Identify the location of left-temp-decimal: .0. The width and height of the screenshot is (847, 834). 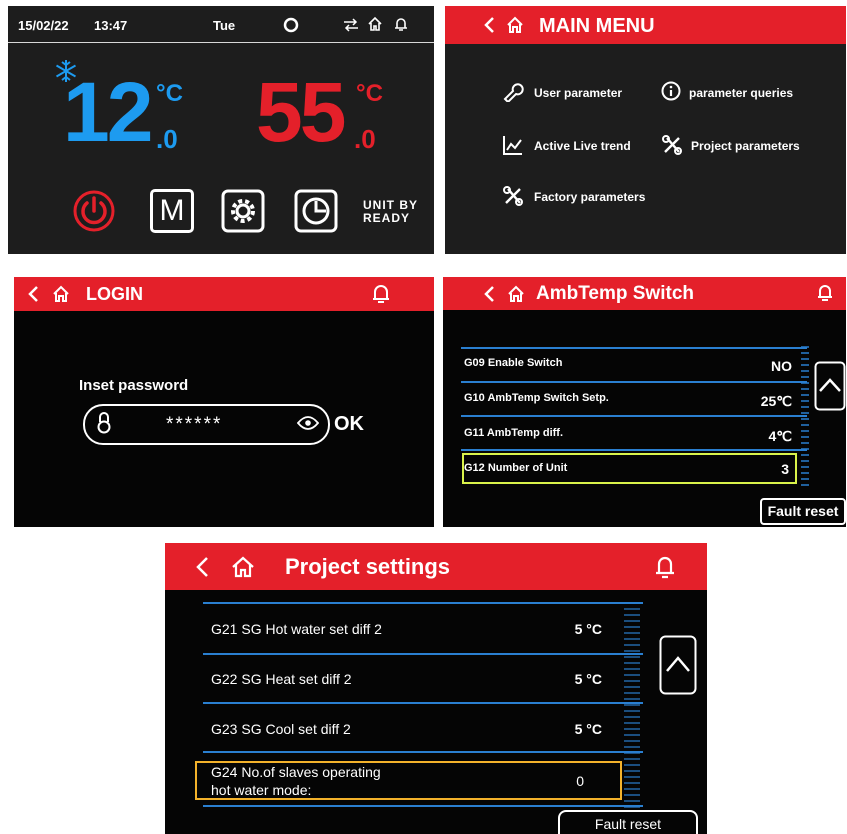
(167, 139).